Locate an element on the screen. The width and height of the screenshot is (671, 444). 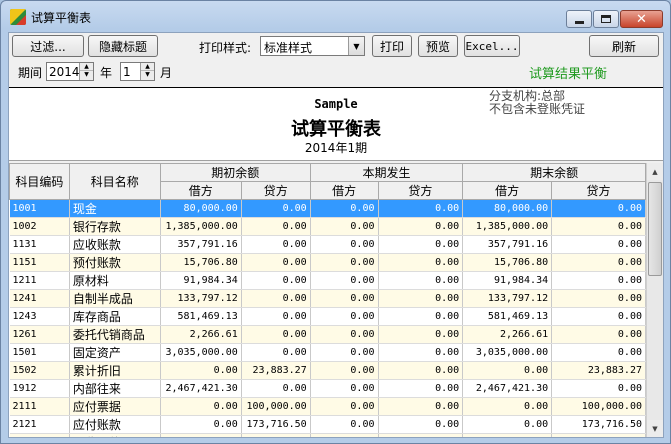
print-style-select: 标准样式 ▼ is located at coordinates (312, 46).